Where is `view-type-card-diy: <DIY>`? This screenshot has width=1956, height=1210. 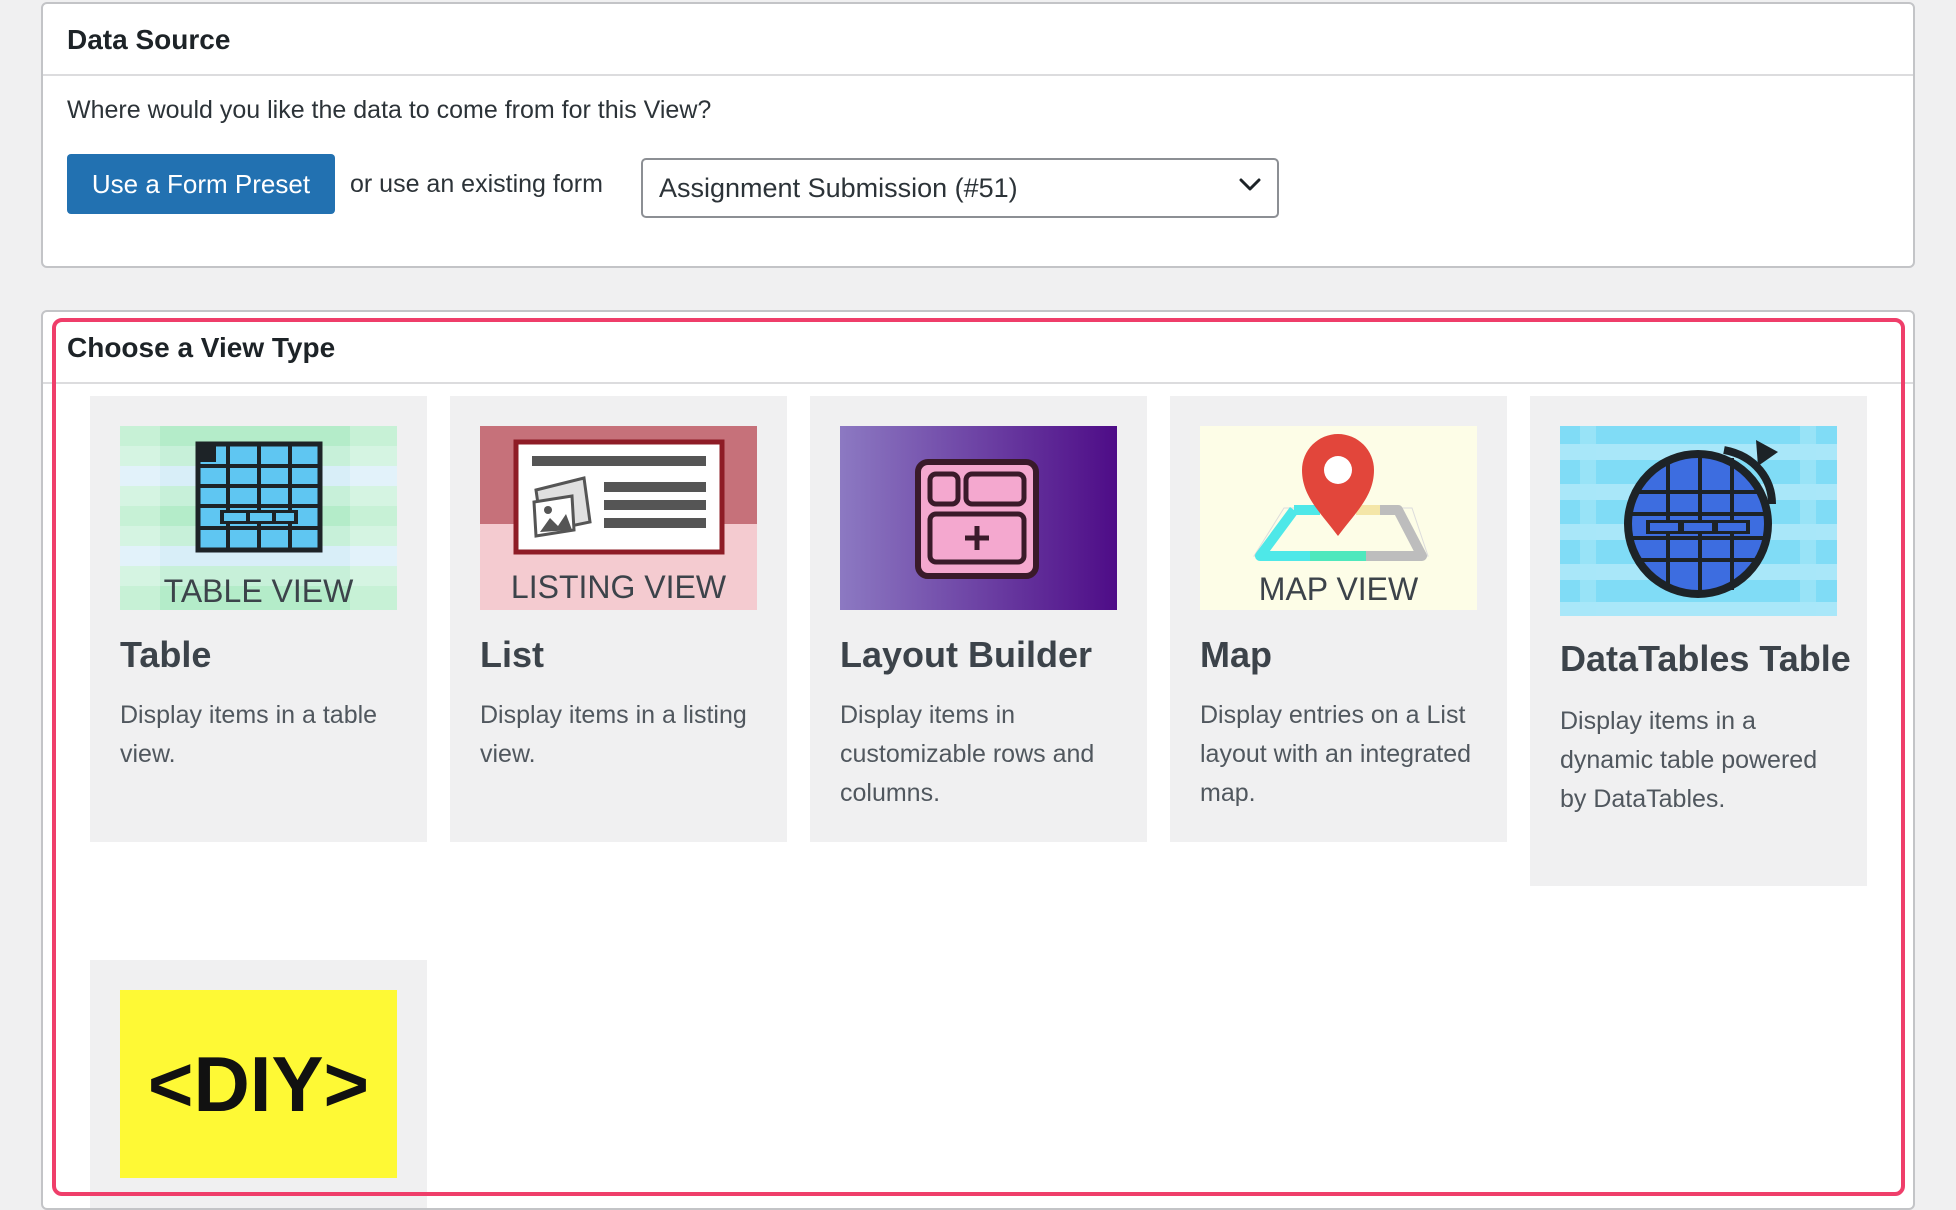 view-type-card-diy: <DIY> is located at coordinates (258, 1084).